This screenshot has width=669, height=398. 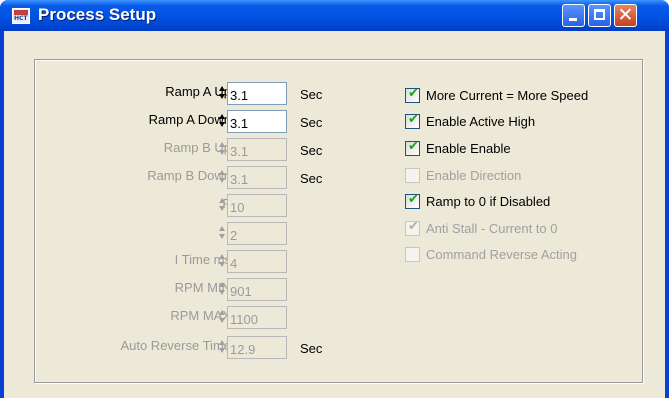 I want to click on checkbox-label: More Current = More Speed, so click(x=507, y=95).